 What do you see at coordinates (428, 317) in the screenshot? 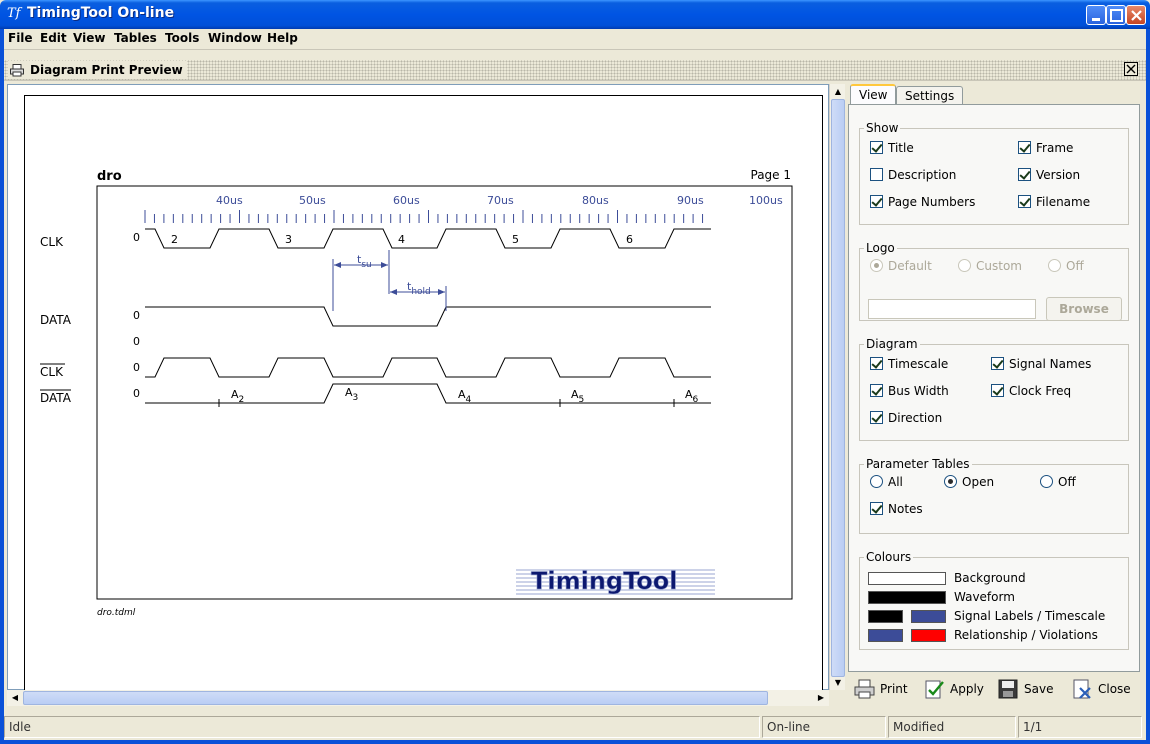
I see `waveforms` at bounding box center [428, 317].